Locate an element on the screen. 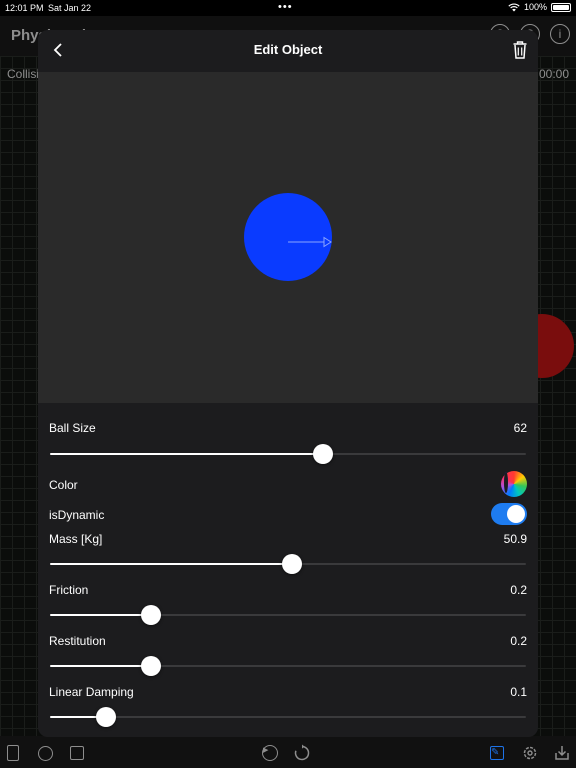 This screenshot has height=768, width=576. square-icon is located at coordinates (77, 753).